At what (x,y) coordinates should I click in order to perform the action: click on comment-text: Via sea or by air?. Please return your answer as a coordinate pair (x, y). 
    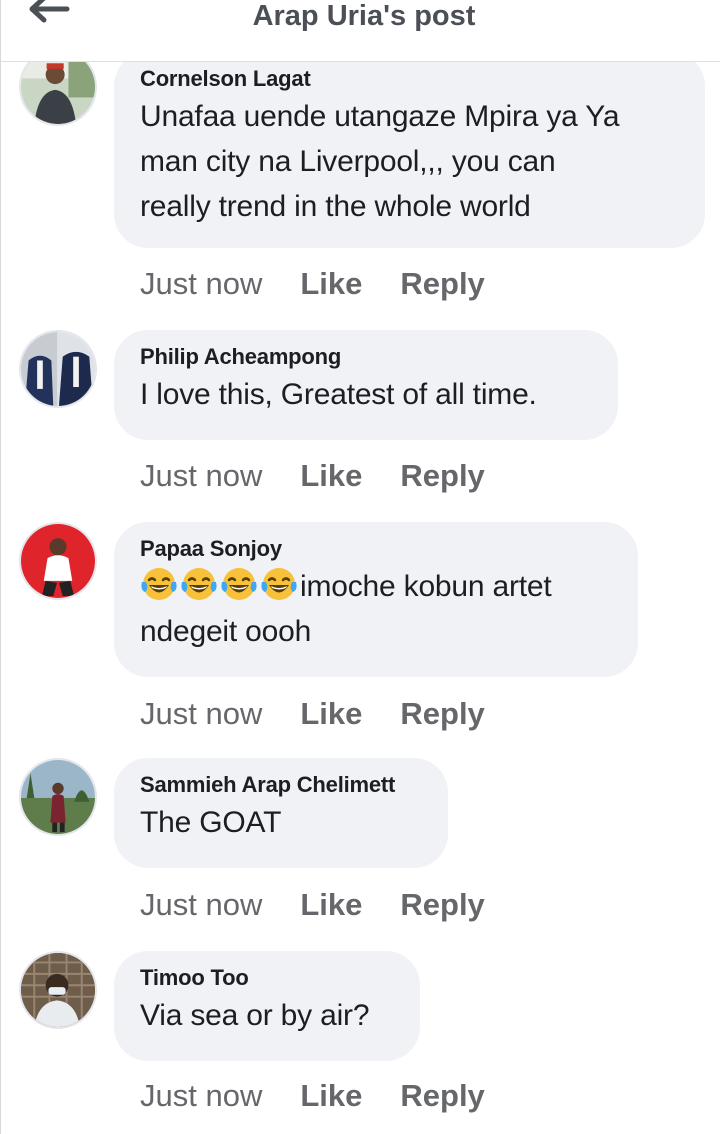
    Looking at the image, I should click on (267, 1015).